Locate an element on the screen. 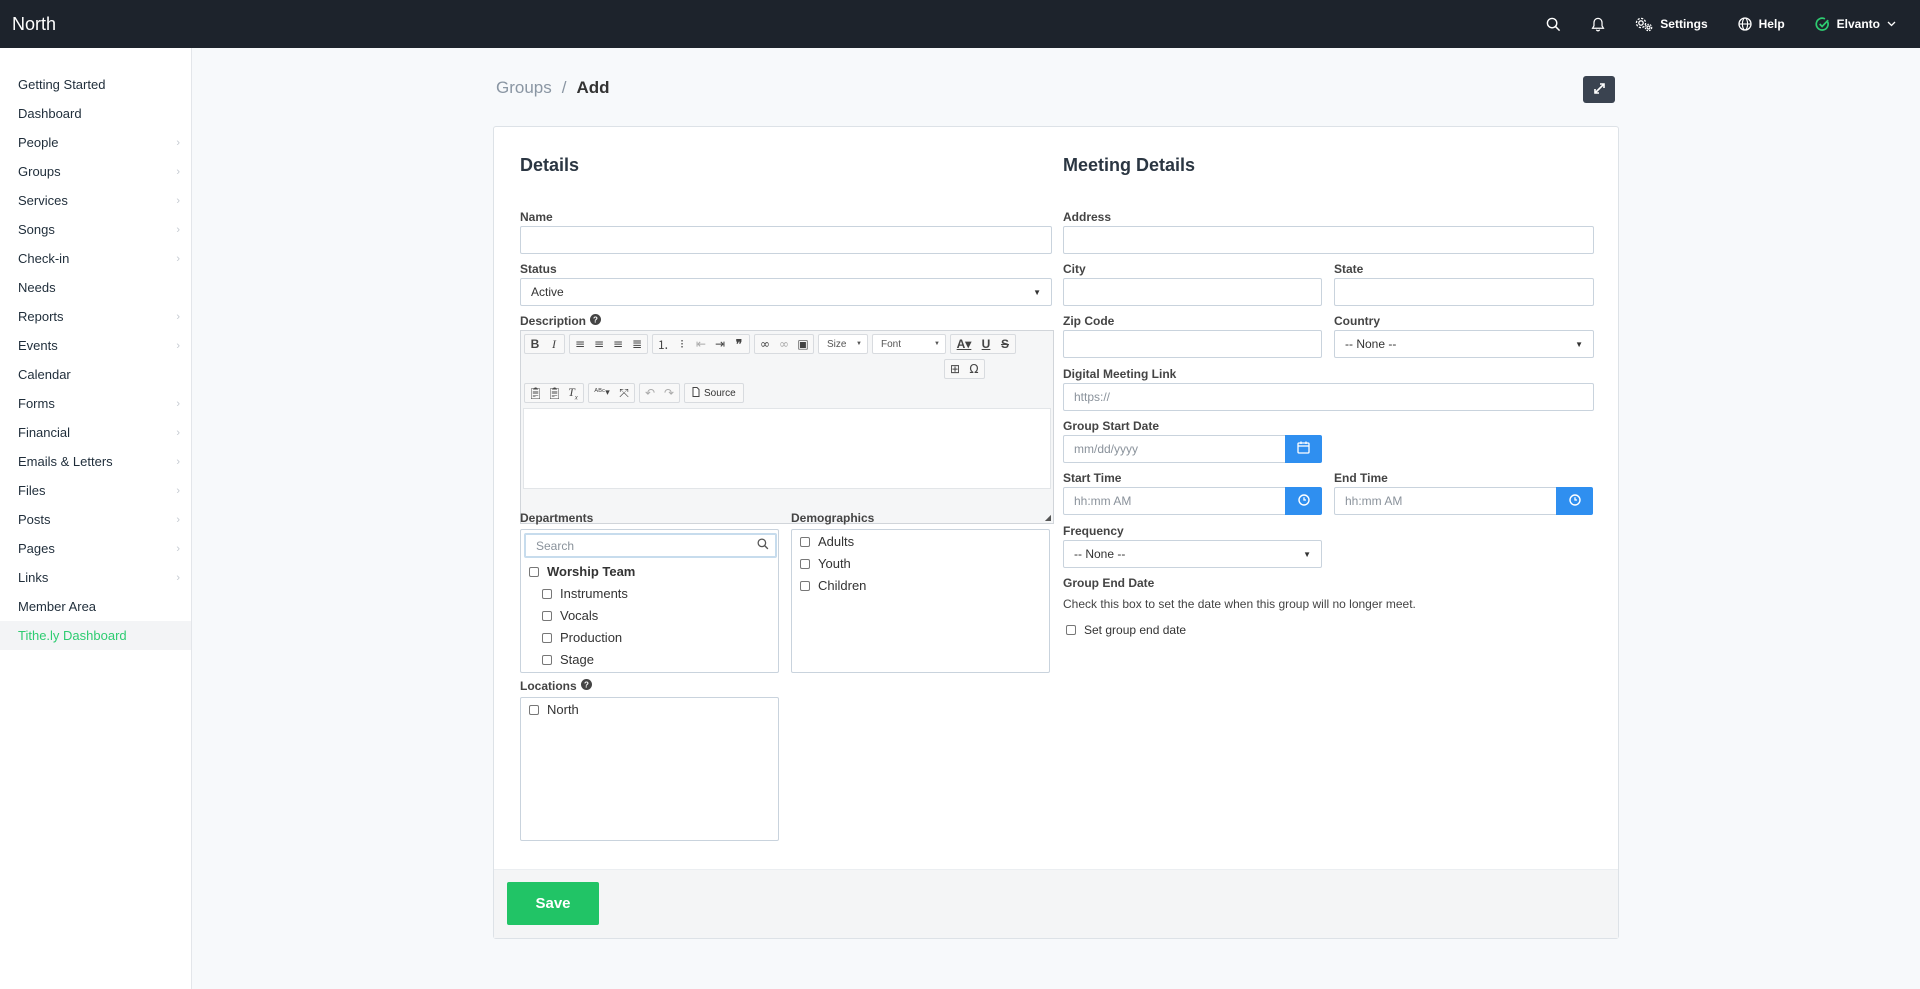 The height and width of the screenshot is (989, 1920). start-time-picker-button is located at coordinates (1303, 501).